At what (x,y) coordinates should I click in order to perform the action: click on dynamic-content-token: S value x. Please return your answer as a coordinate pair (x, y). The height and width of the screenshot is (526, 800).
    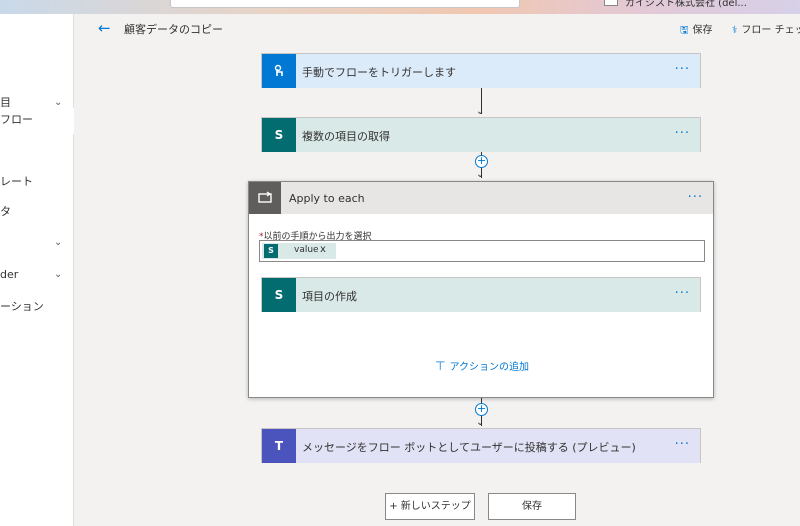
    Looking at the image, I should click on (299, 251).